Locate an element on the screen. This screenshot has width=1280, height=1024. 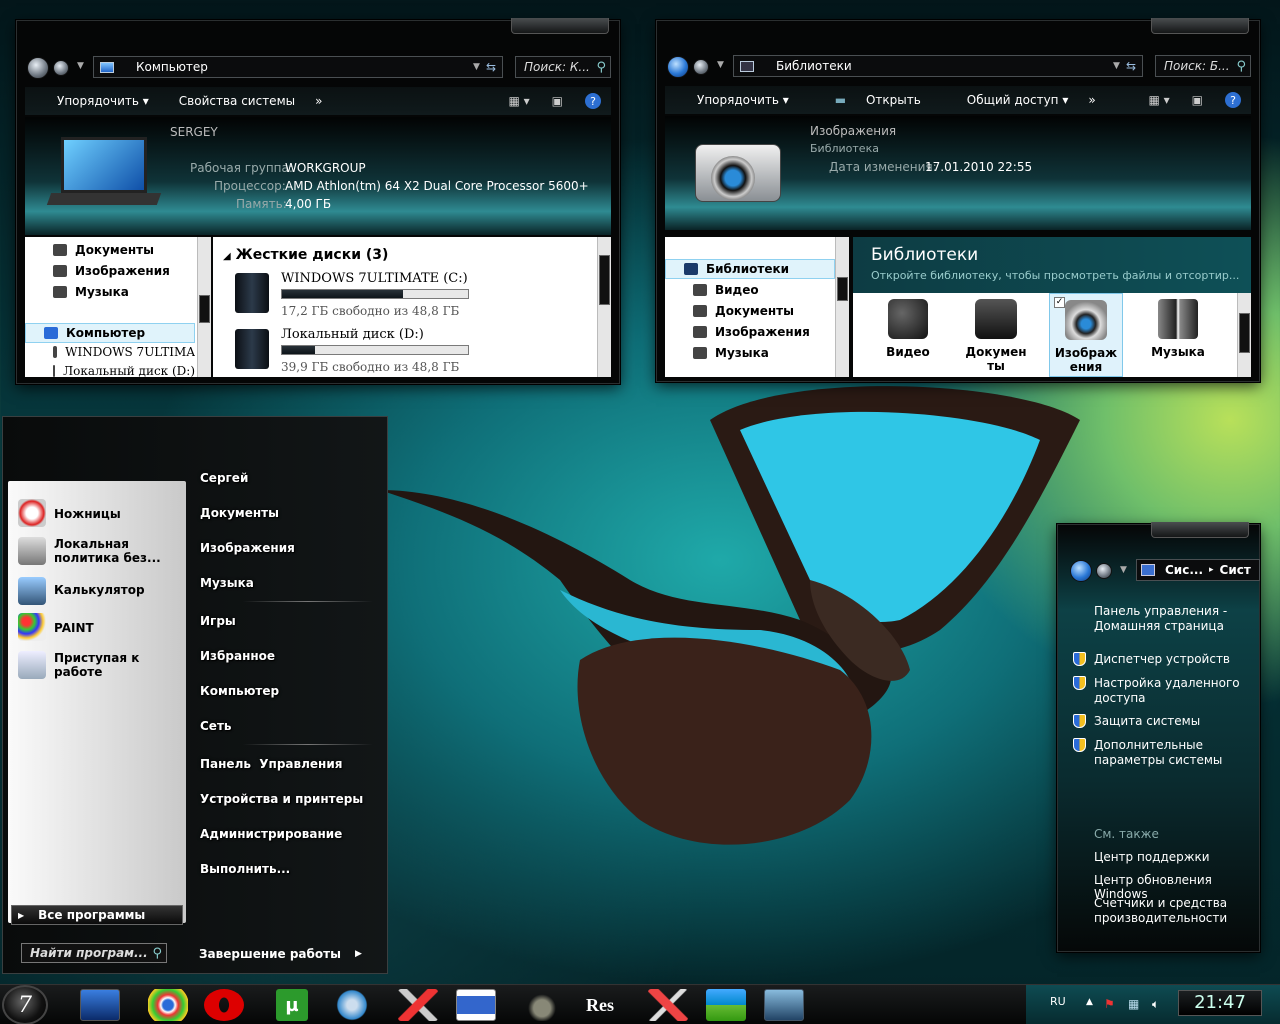
menu-administration: Администрирование is located at coordinates (271, 834).